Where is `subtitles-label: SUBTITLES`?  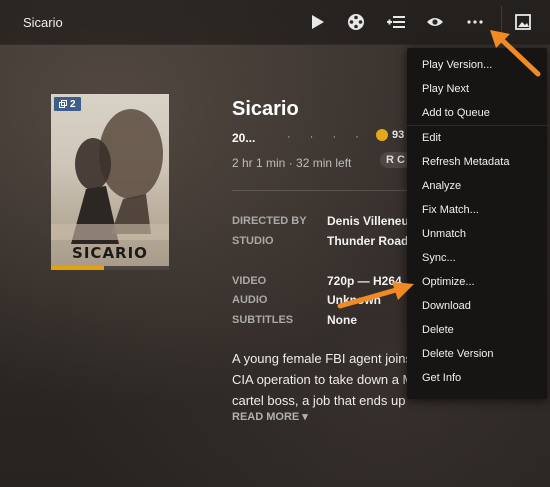 subtitles-label: SUBTITLES is located at coordinates (263, 320).